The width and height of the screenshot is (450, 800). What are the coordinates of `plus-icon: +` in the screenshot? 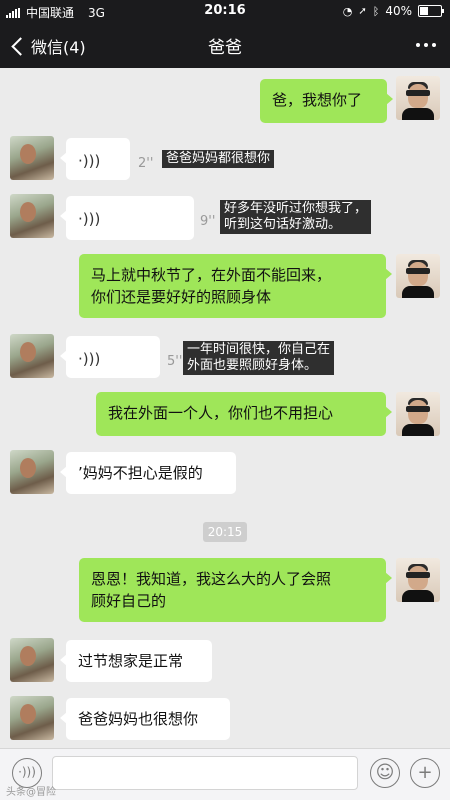 It's located at (425, 773).